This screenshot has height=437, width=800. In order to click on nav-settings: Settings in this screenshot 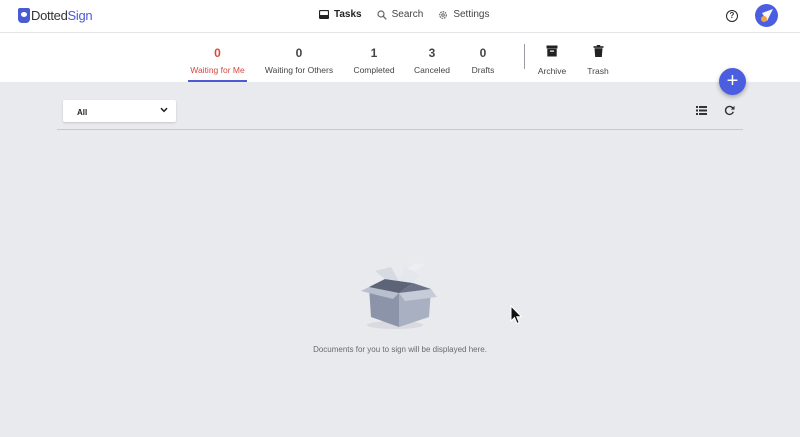, I will do `click(463, 14)`.